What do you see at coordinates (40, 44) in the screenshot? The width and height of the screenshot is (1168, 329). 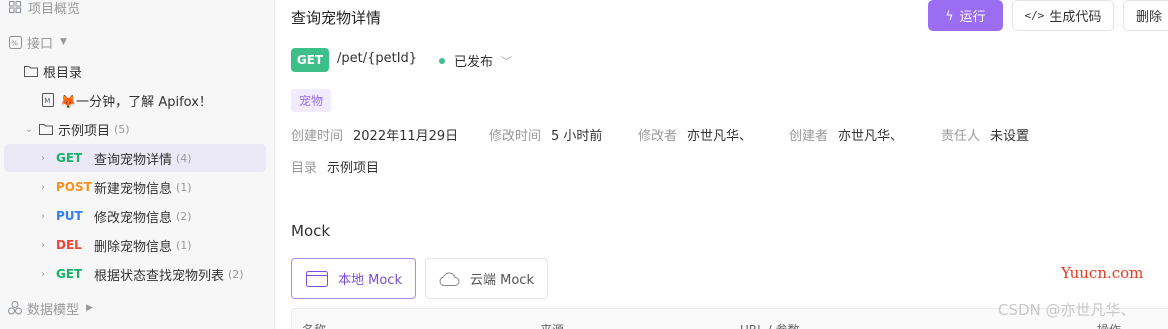 I see `sidebar-item-label: 接口` at bounding box center [40, 44].